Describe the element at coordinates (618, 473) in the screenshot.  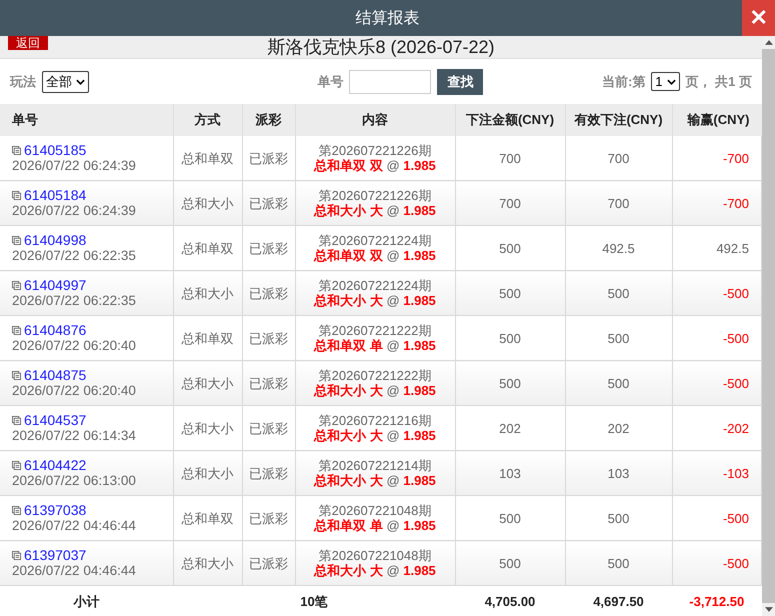
I see `valid-bet-cell: 103` at that location.